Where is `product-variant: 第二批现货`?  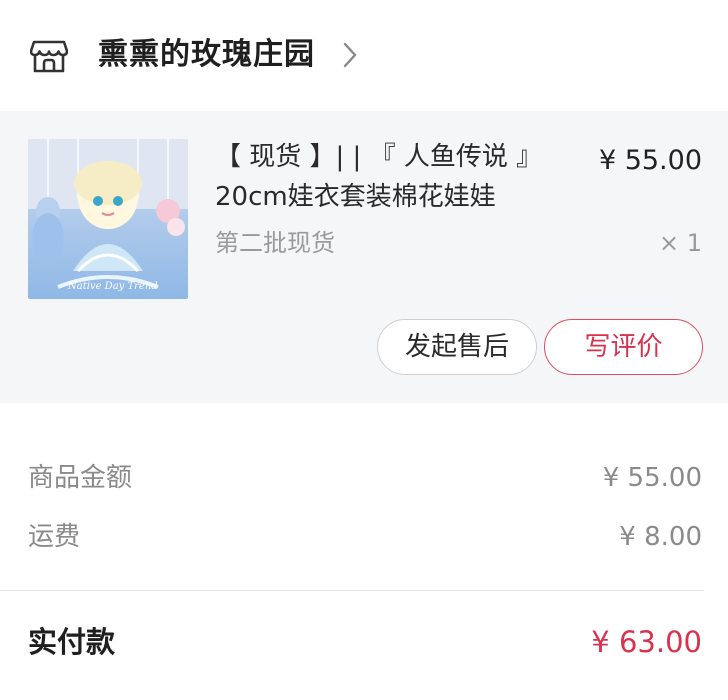
product-variant: 第二批现货 is located at coordinates (275, 243).